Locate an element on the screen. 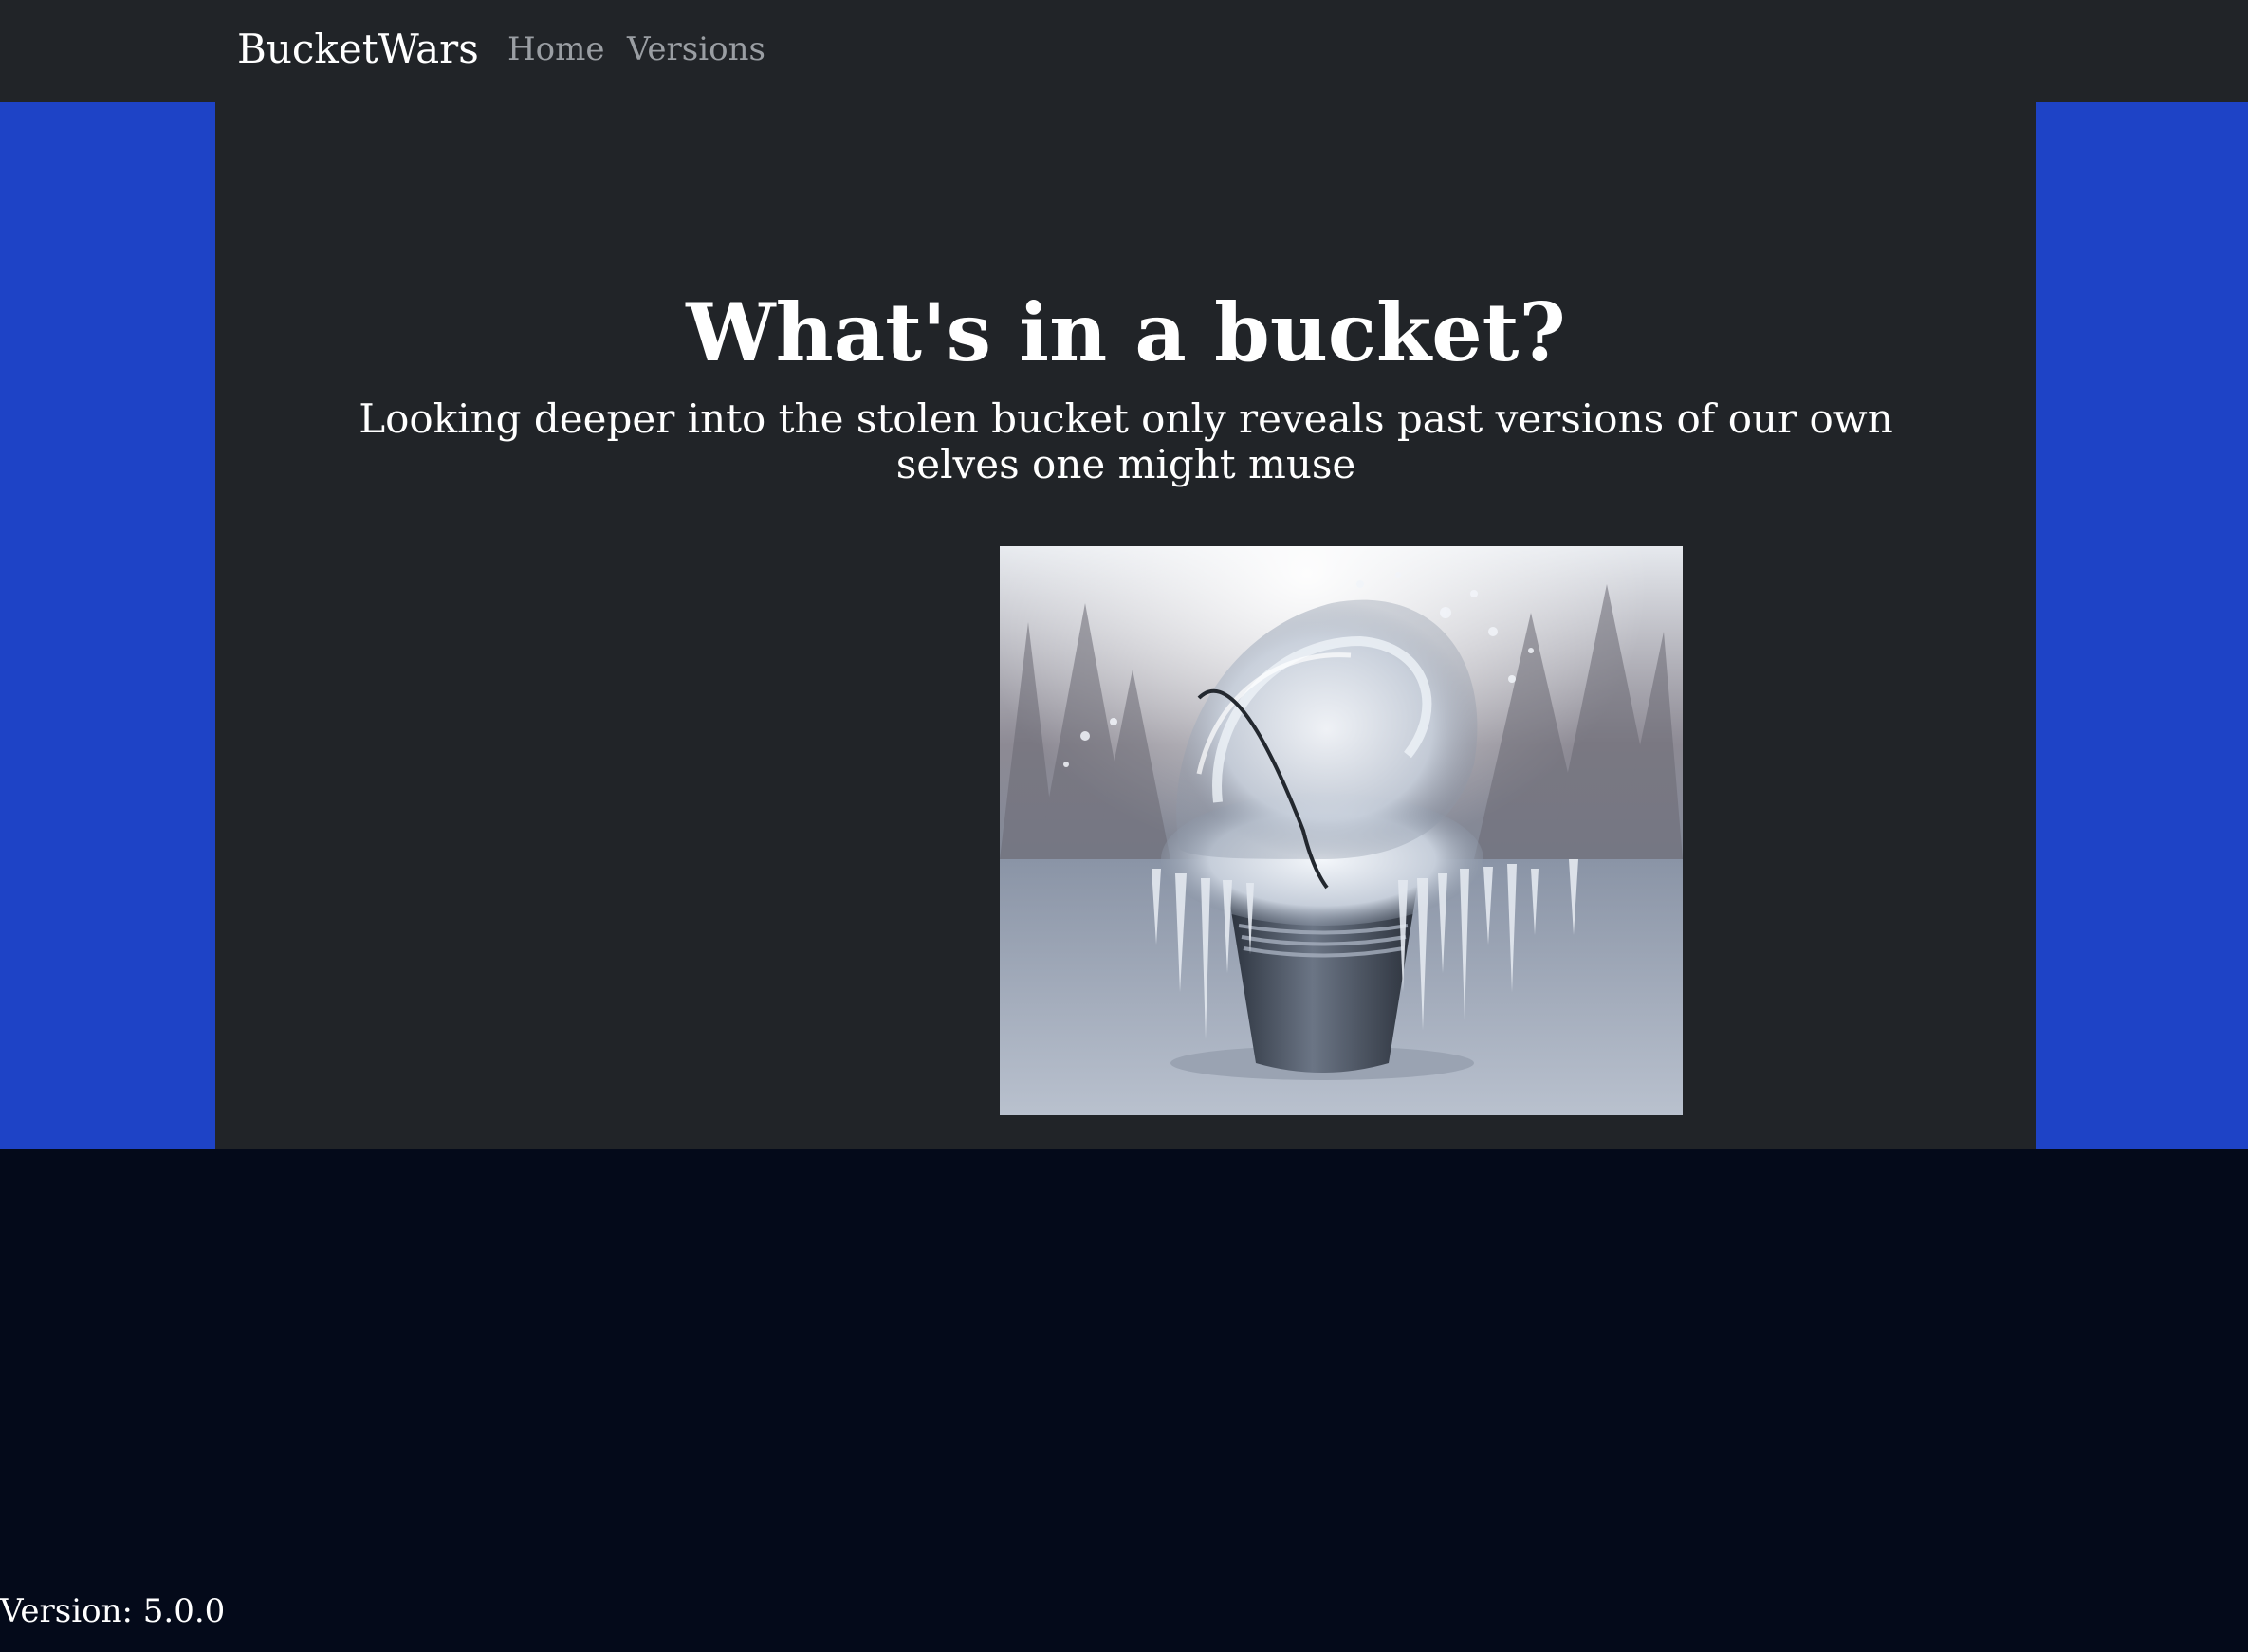 Image resolution: width=2248 pixels, height=1652 pixels. nav-link-home: Home is located at coordinates (556, 49).